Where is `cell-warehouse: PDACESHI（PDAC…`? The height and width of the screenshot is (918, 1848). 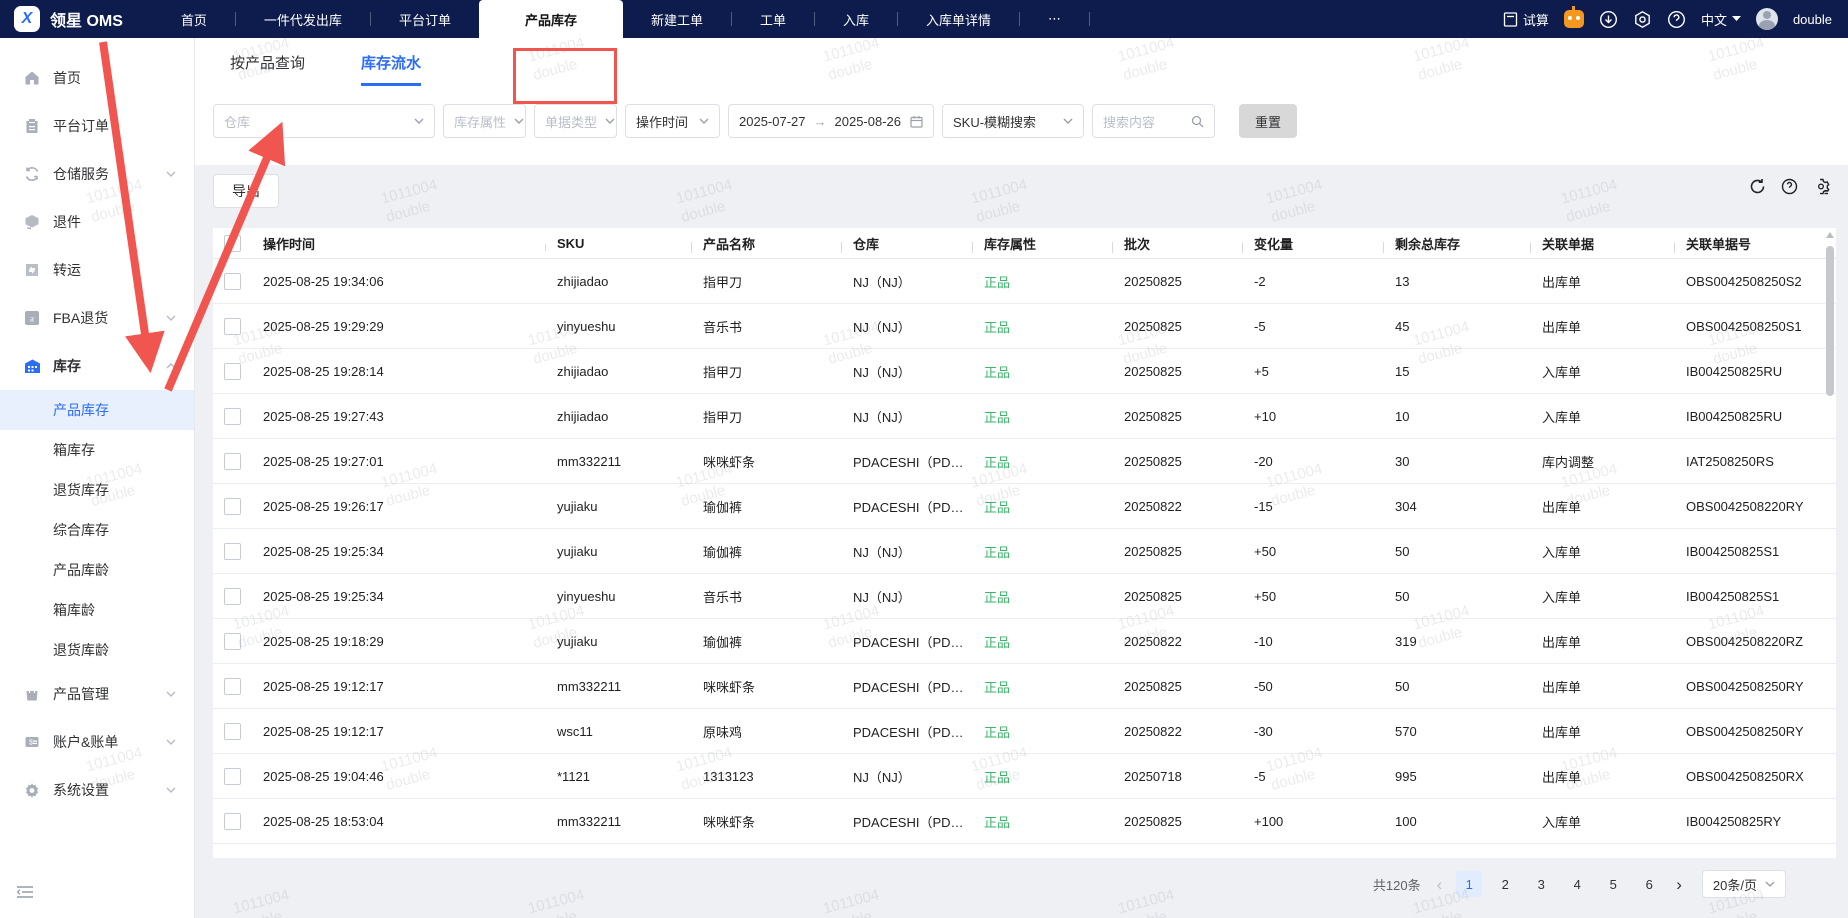
cell-warehouse: PDACESHI（PDAC… is located at coordinates (912, 507).